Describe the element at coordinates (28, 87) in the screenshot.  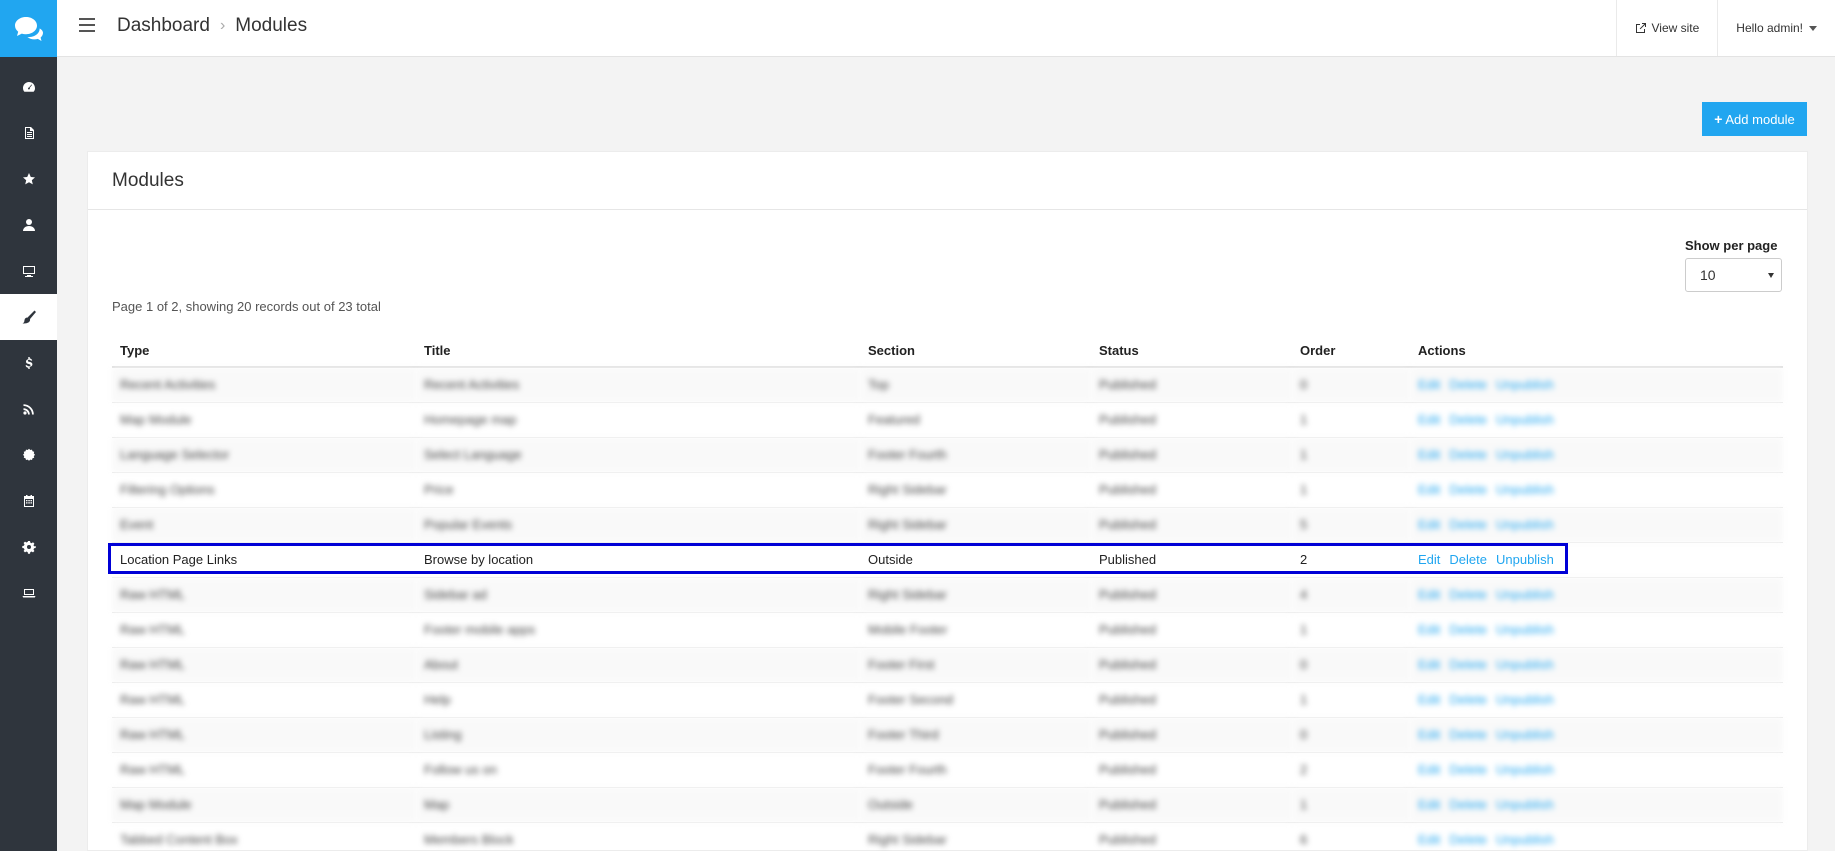
I see `sidebar-item-dashboard` at that location.